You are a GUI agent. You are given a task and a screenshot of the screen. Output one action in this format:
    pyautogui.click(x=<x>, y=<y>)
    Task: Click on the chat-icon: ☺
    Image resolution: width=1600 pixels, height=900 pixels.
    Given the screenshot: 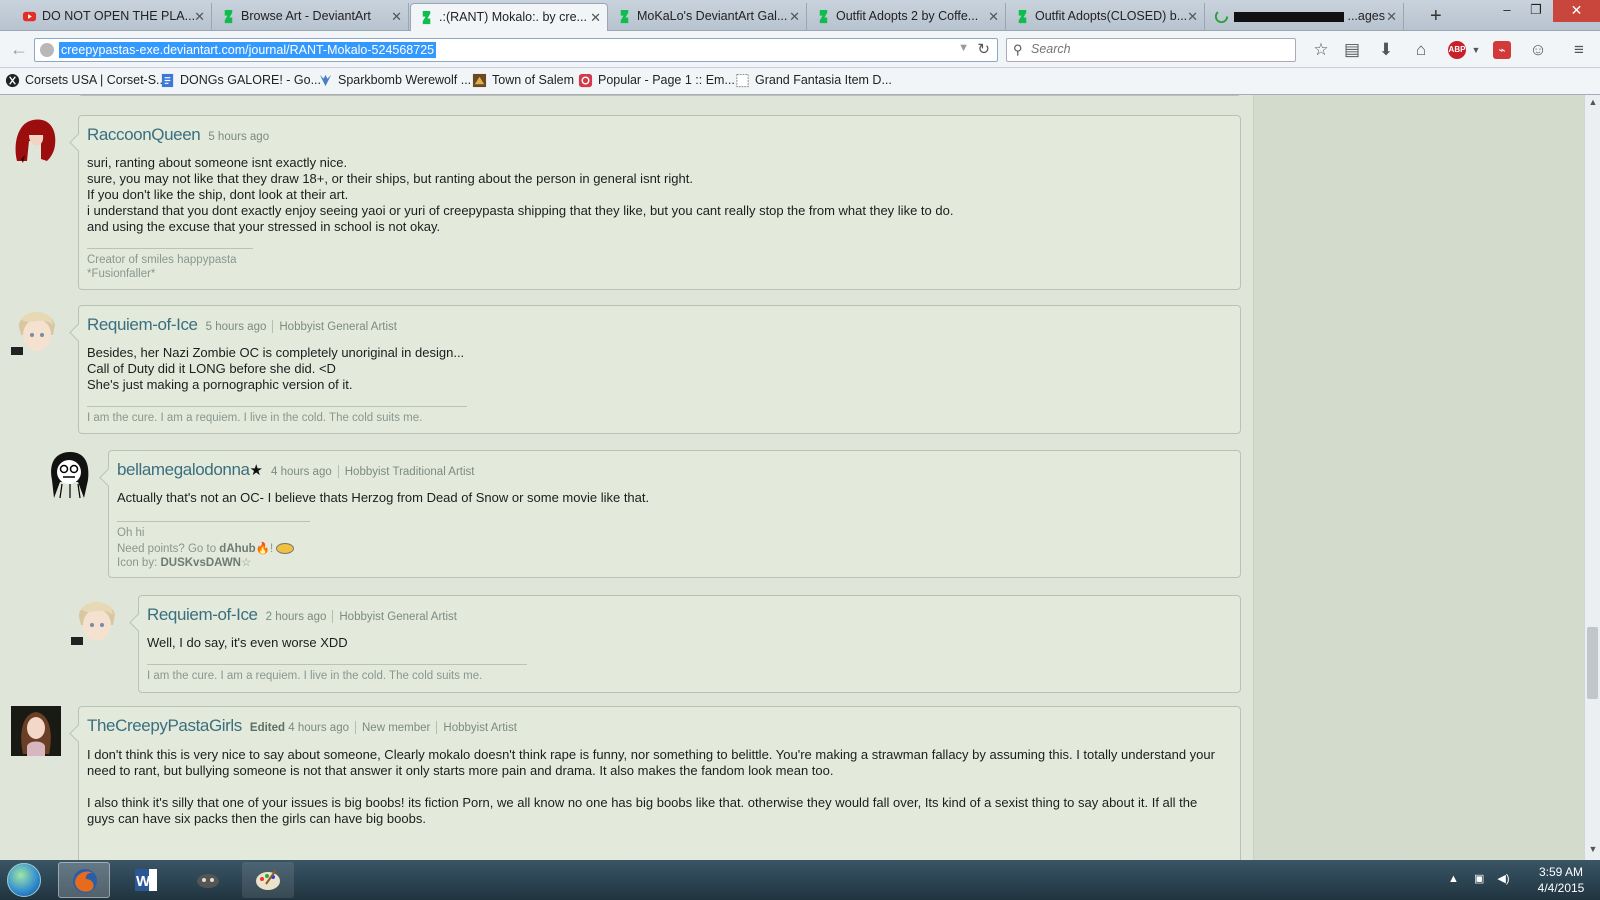 What is the action you would take?
    pyautogui.click(x=1538, y=50)
    